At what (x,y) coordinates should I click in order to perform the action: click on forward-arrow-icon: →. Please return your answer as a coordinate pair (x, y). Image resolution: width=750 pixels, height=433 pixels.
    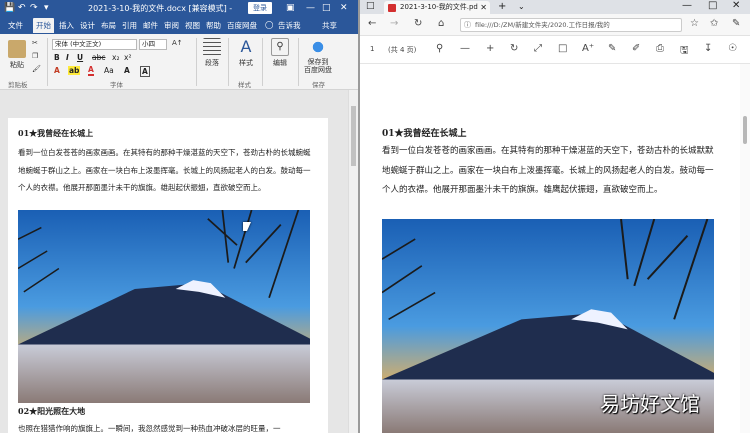
    Looking at the image, I should click on (394, 23).